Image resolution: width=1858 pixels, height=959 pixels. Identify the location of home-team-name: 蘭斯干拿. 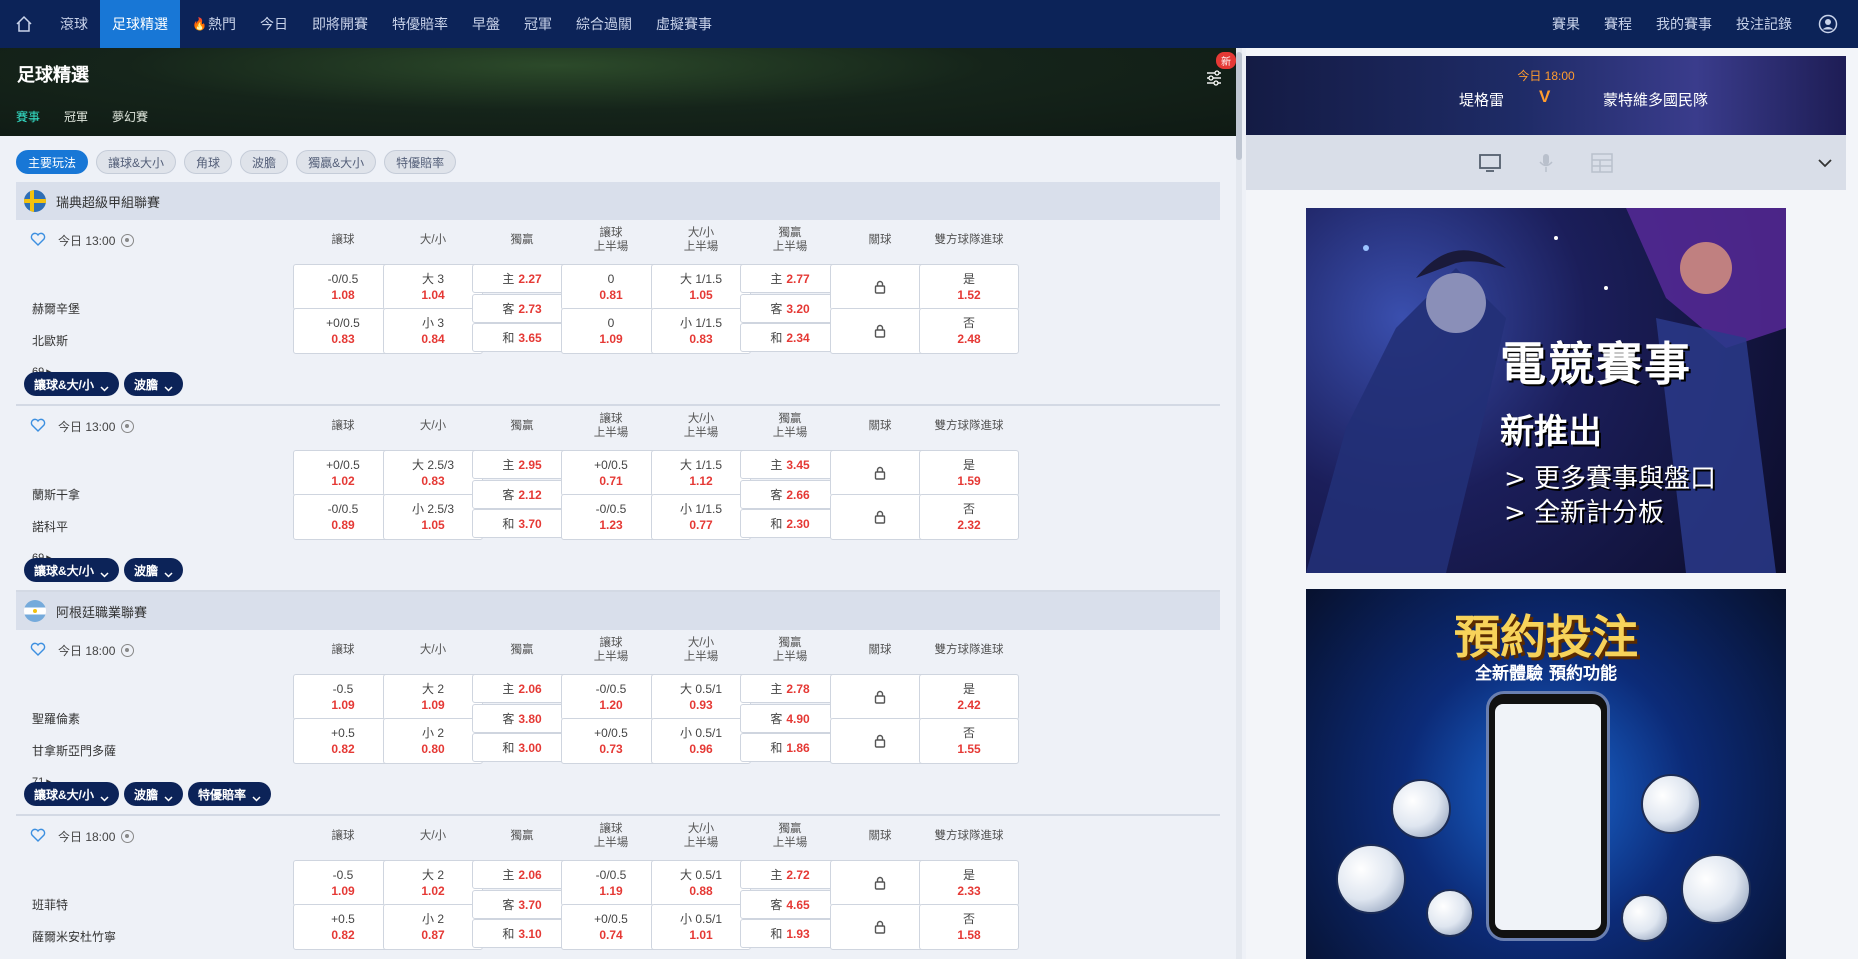
(56, 494).